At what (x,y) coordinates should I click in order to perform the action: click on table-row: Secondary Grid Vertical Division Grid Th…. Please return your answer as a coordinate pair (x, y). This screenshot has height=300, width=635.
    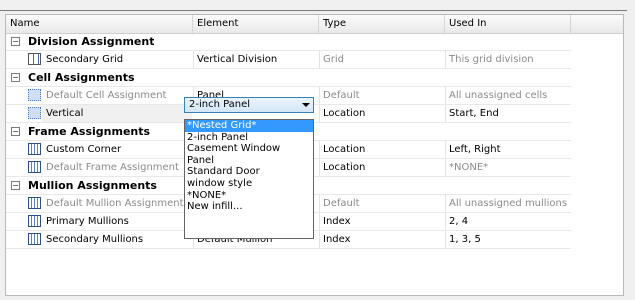
    Looking at the image, I should click on (288, 60).